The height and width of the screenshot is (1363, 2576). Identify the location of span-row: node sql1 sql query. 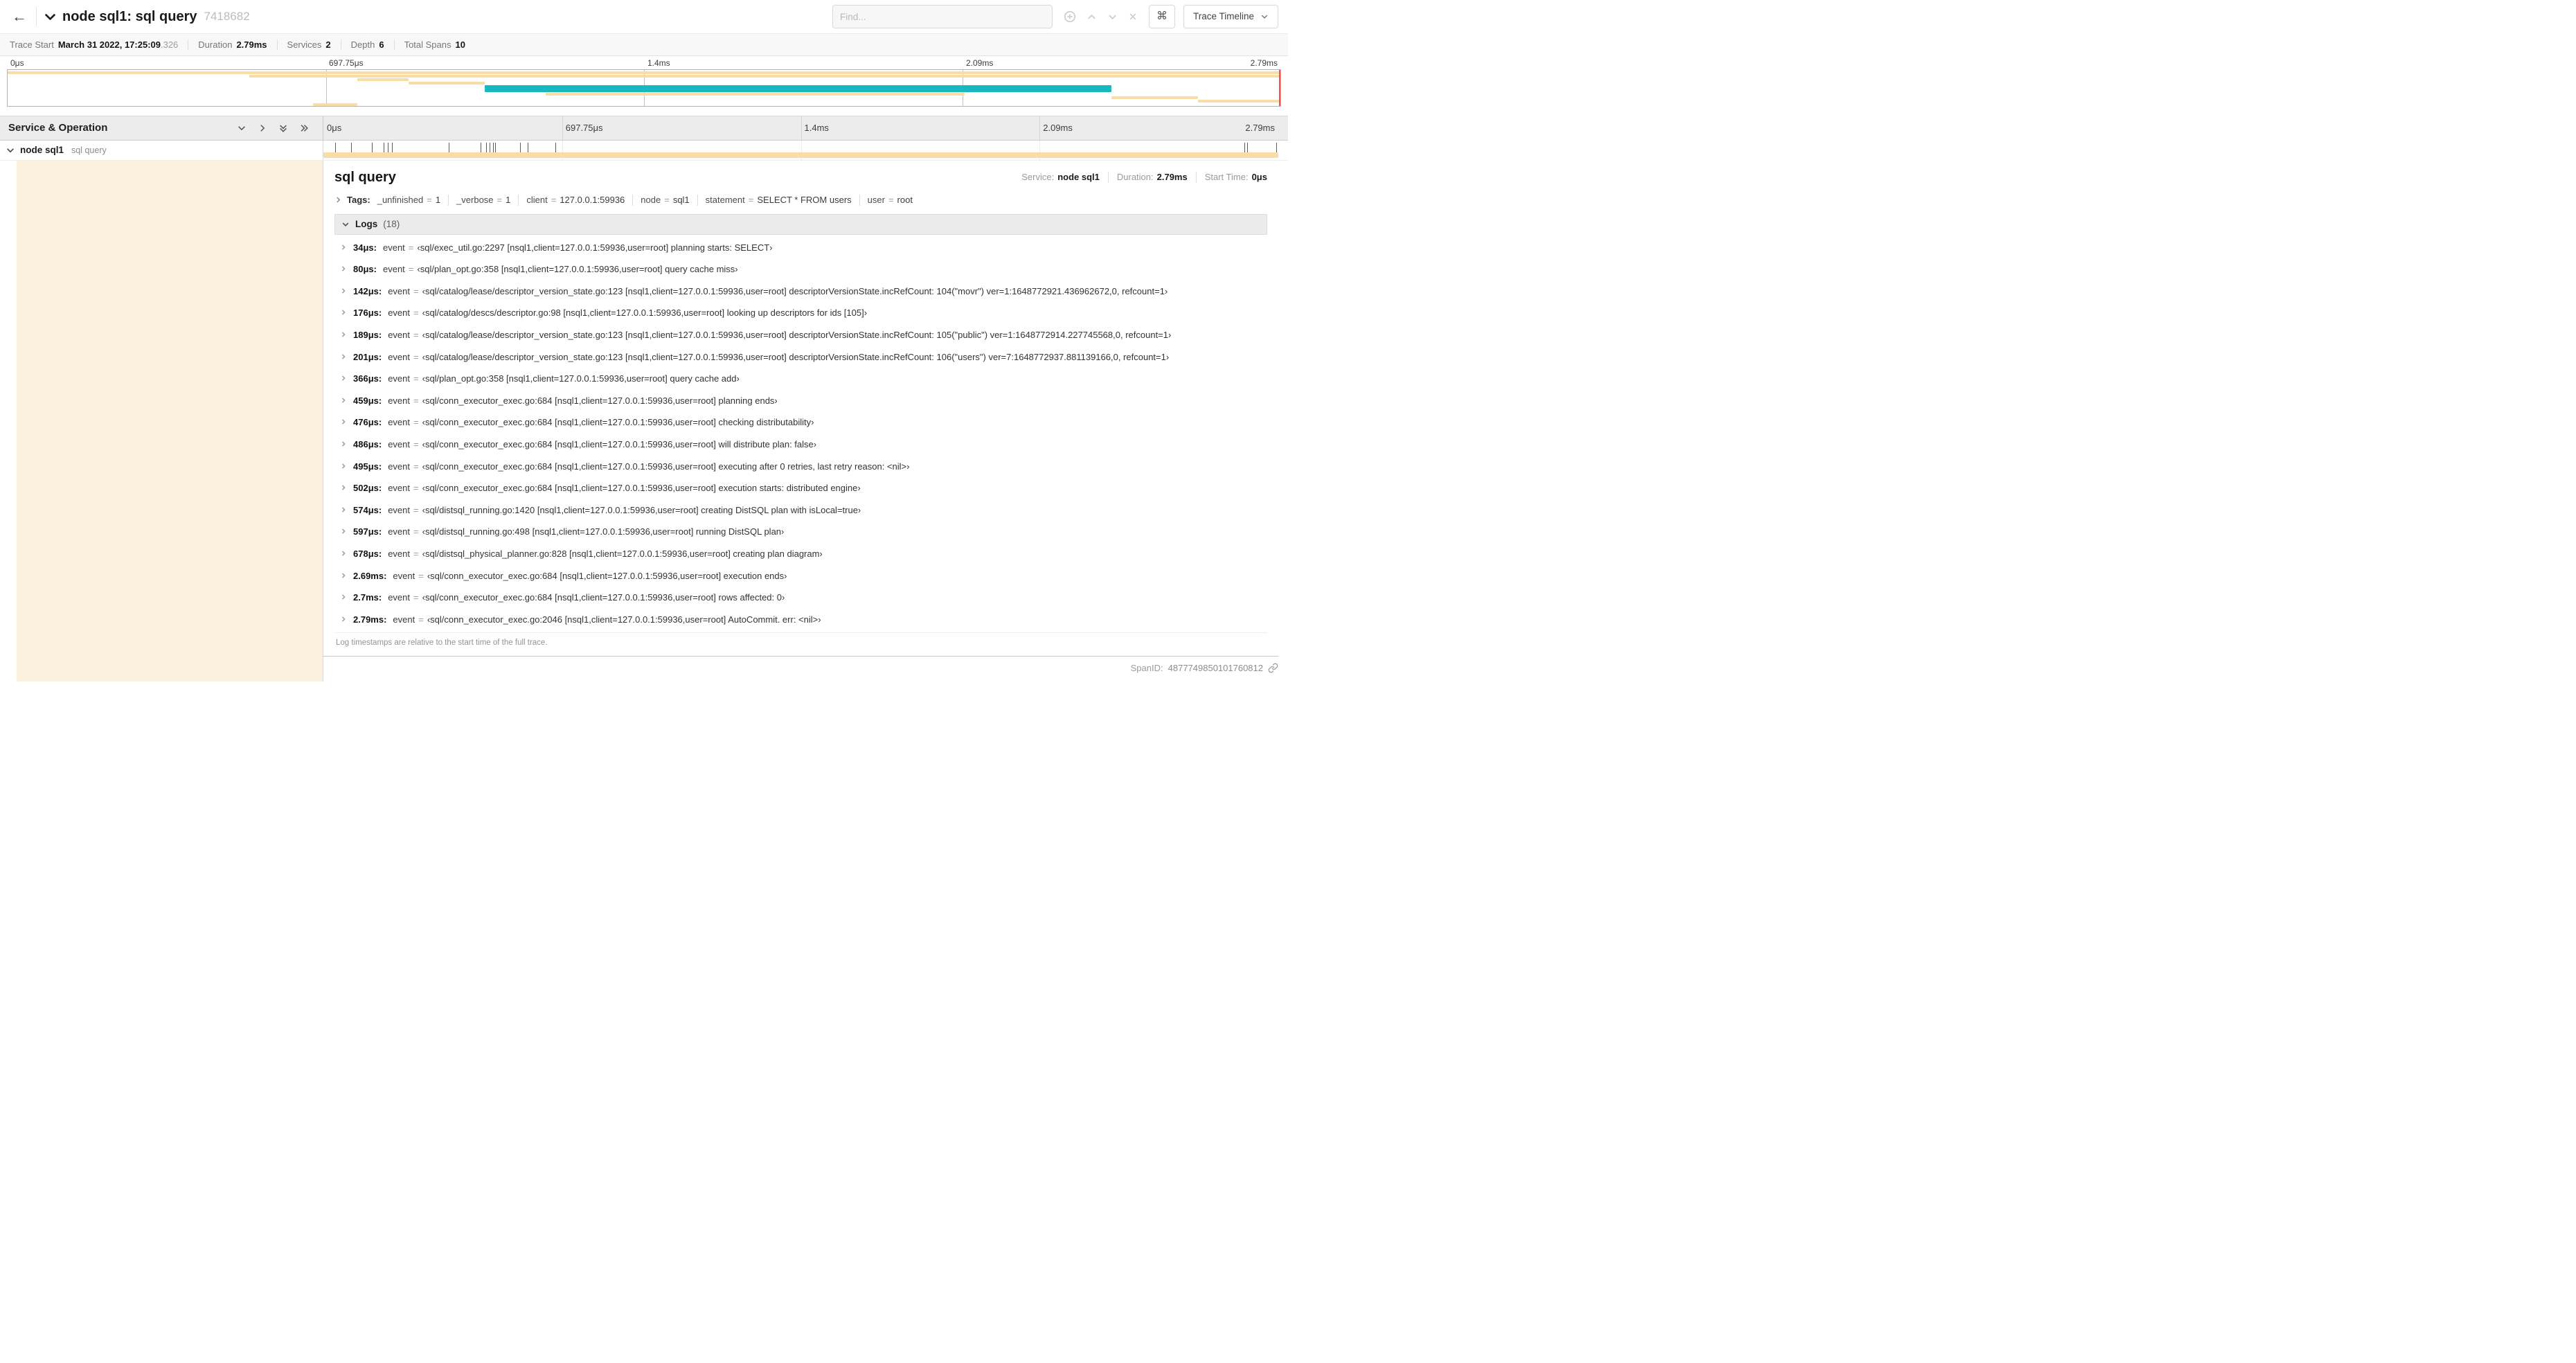
(644, 151).